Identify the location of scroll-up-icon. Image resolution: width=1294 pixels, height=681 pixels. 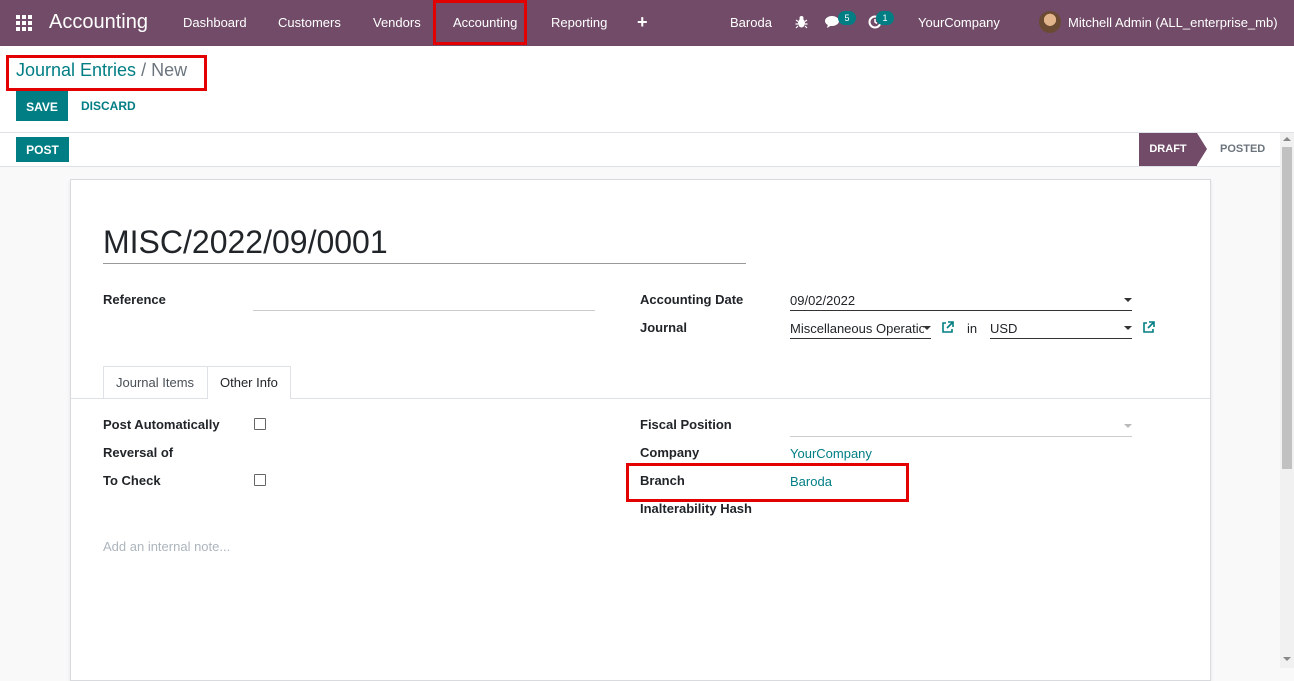
(1287, 139).